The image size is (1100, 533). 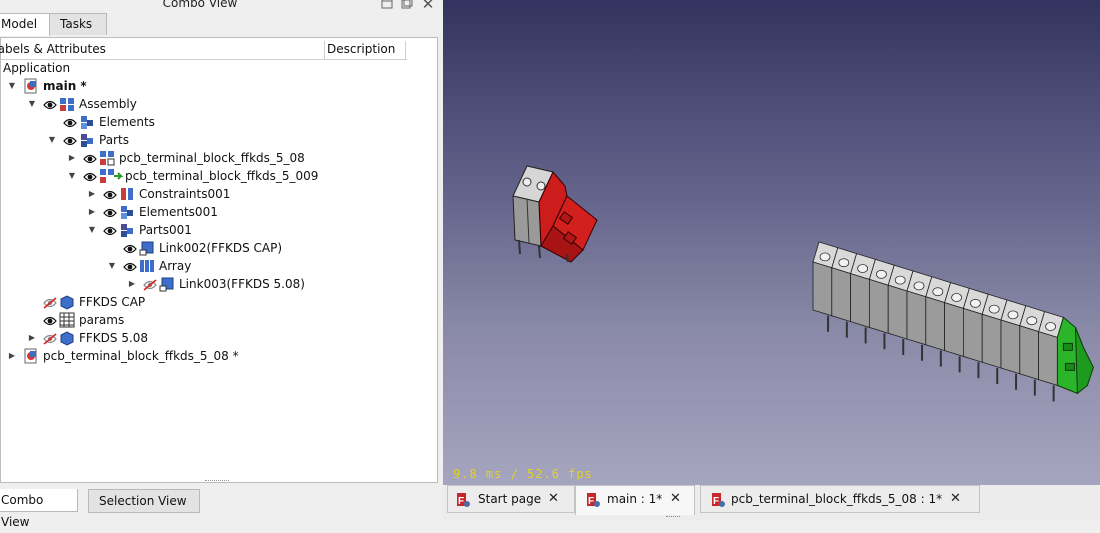 What do you see at coordinates (112, 302) in the screenshot?
I see `tree-item-label: FFKDS CAP` at bounding box center [112, 302].